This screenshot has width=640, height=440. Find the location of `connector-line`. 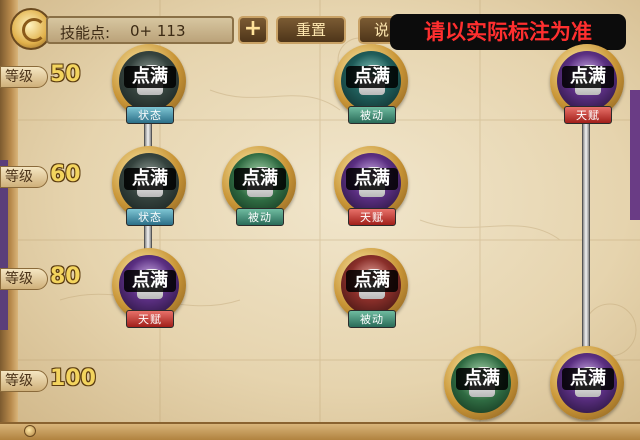

connector-line is located at coordinates (586, 238).